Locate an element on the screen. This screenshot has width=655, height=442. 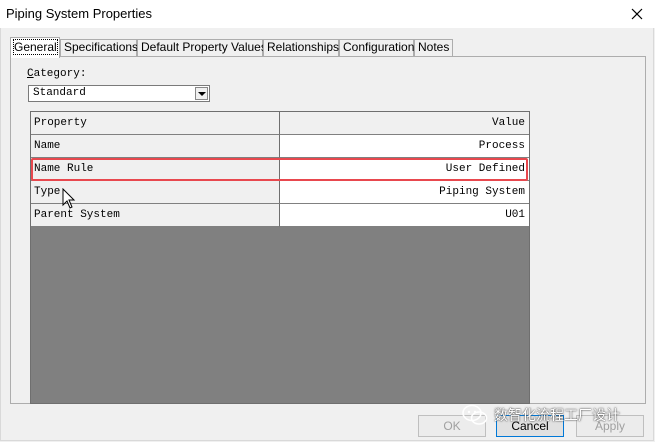
category-label-rest: ategory: is located at coordinates (60, 74).